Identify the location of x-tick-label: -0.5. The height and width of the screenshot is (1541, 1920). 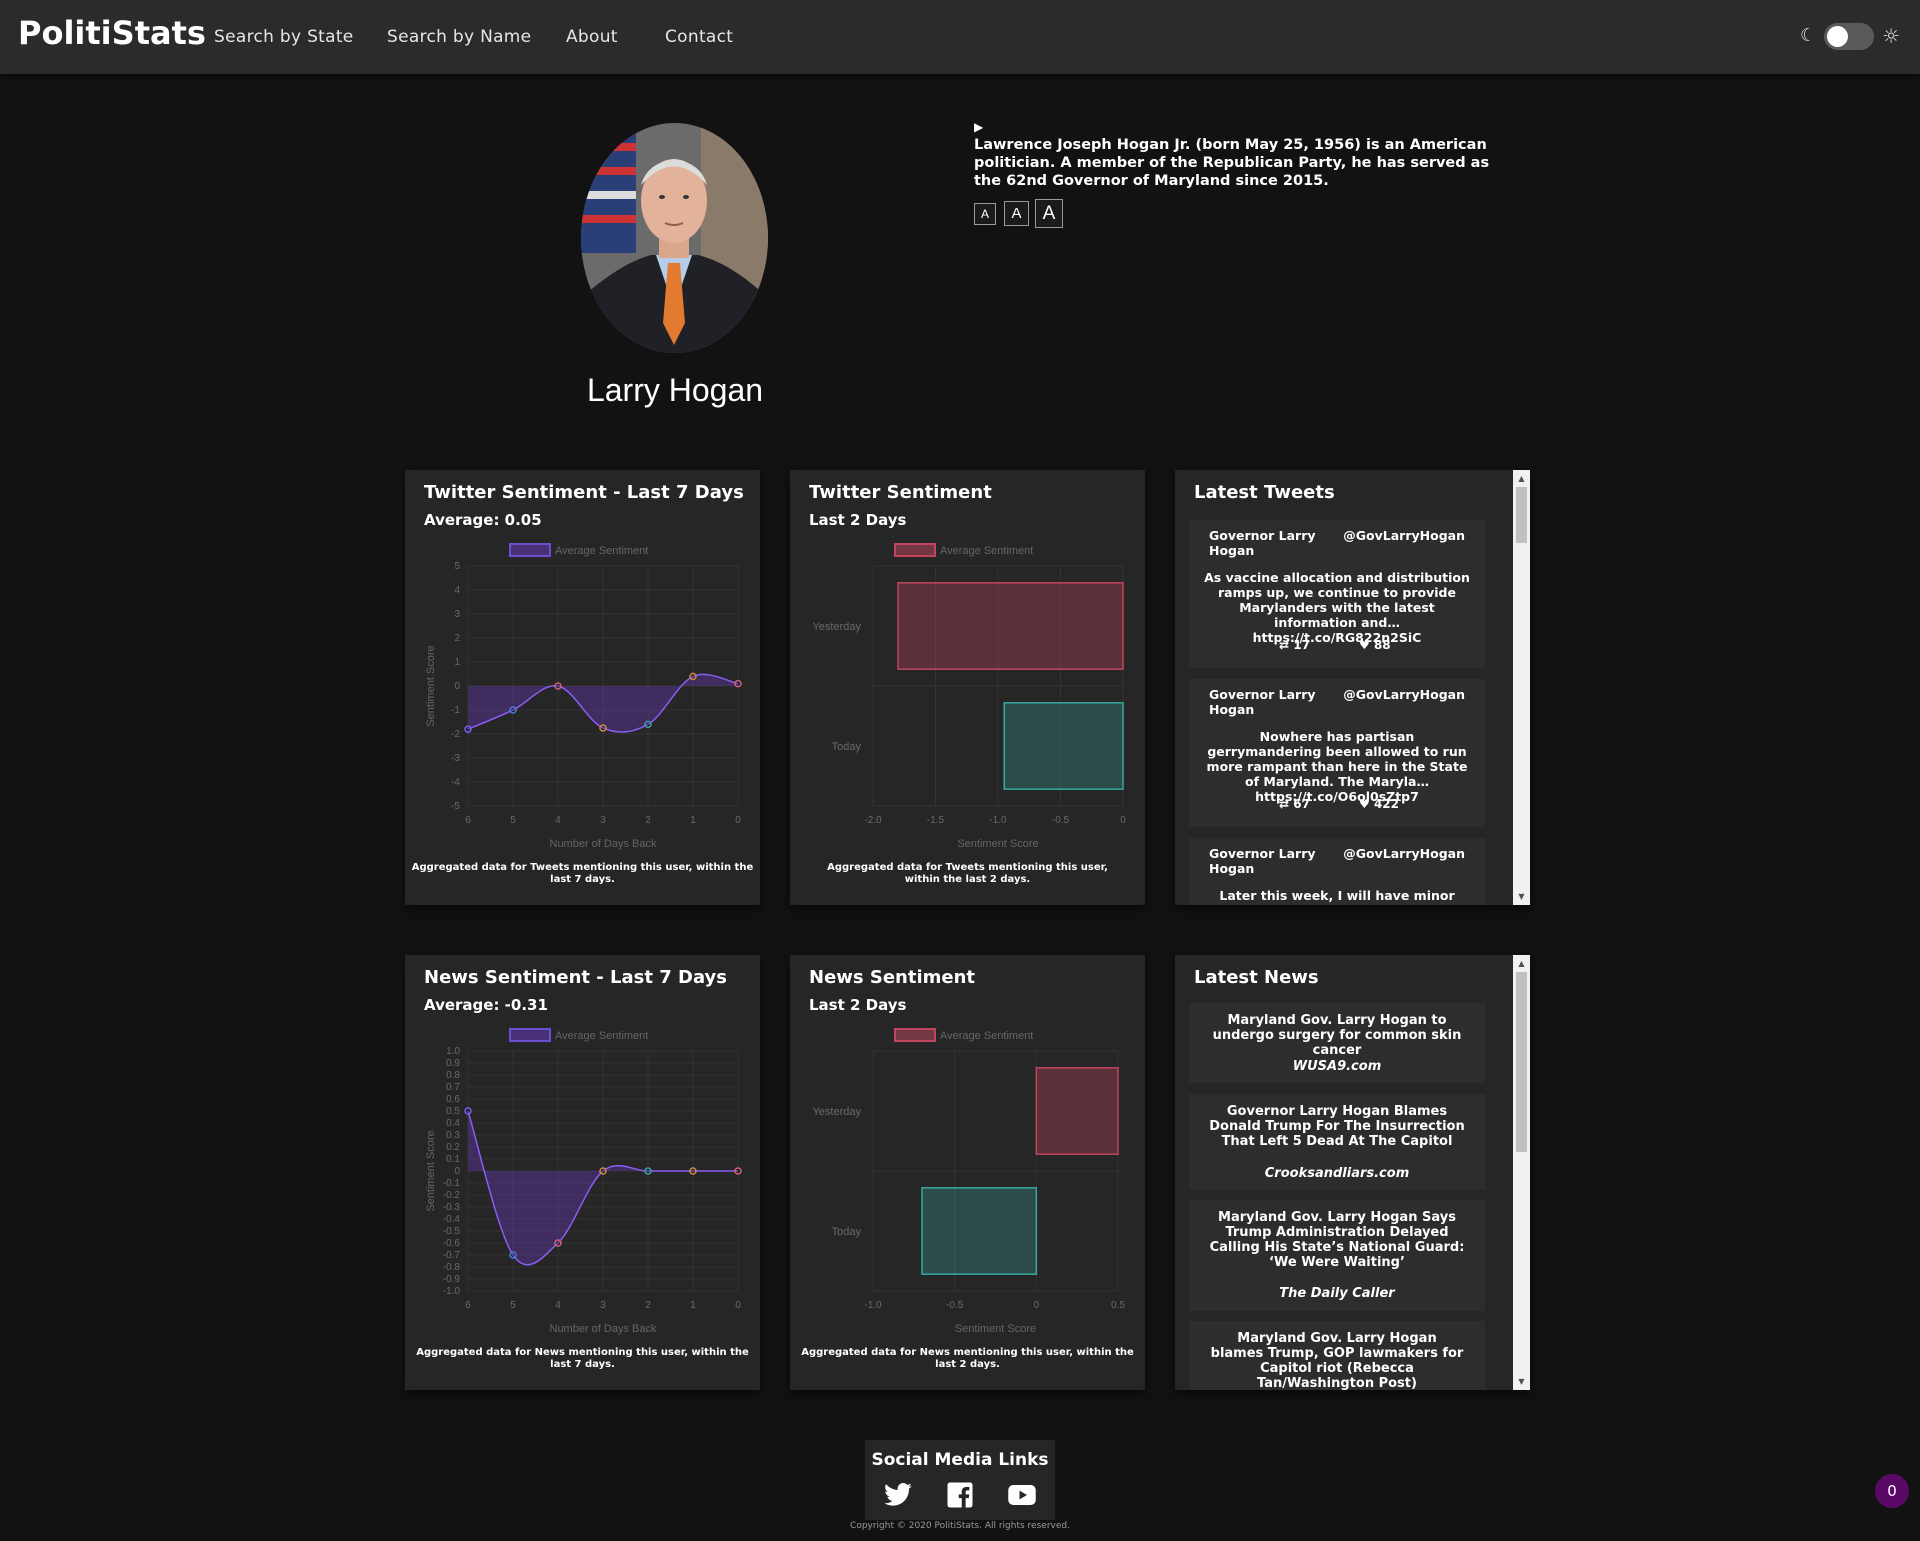
(955, 1305).